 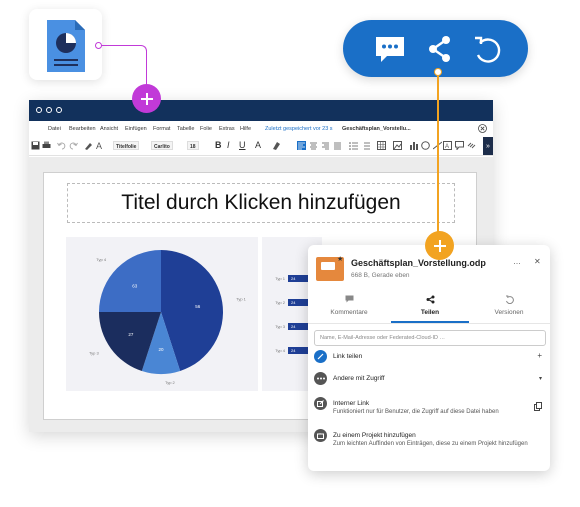 What do you see at coordinates (261, 203) in the screenshot?
I see `slide-title-placeholder: Titel durch Klicken hinzufügen` at bounding box center [261, 203].